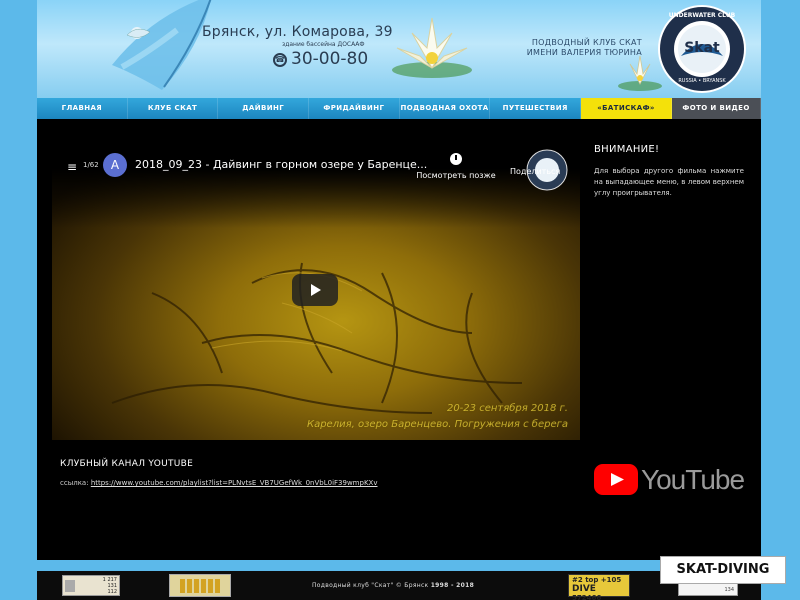 The image size is (800, 600). I want to click on nav-travel: ПУТЕШЕСТВИЯ, so click(536, 108).